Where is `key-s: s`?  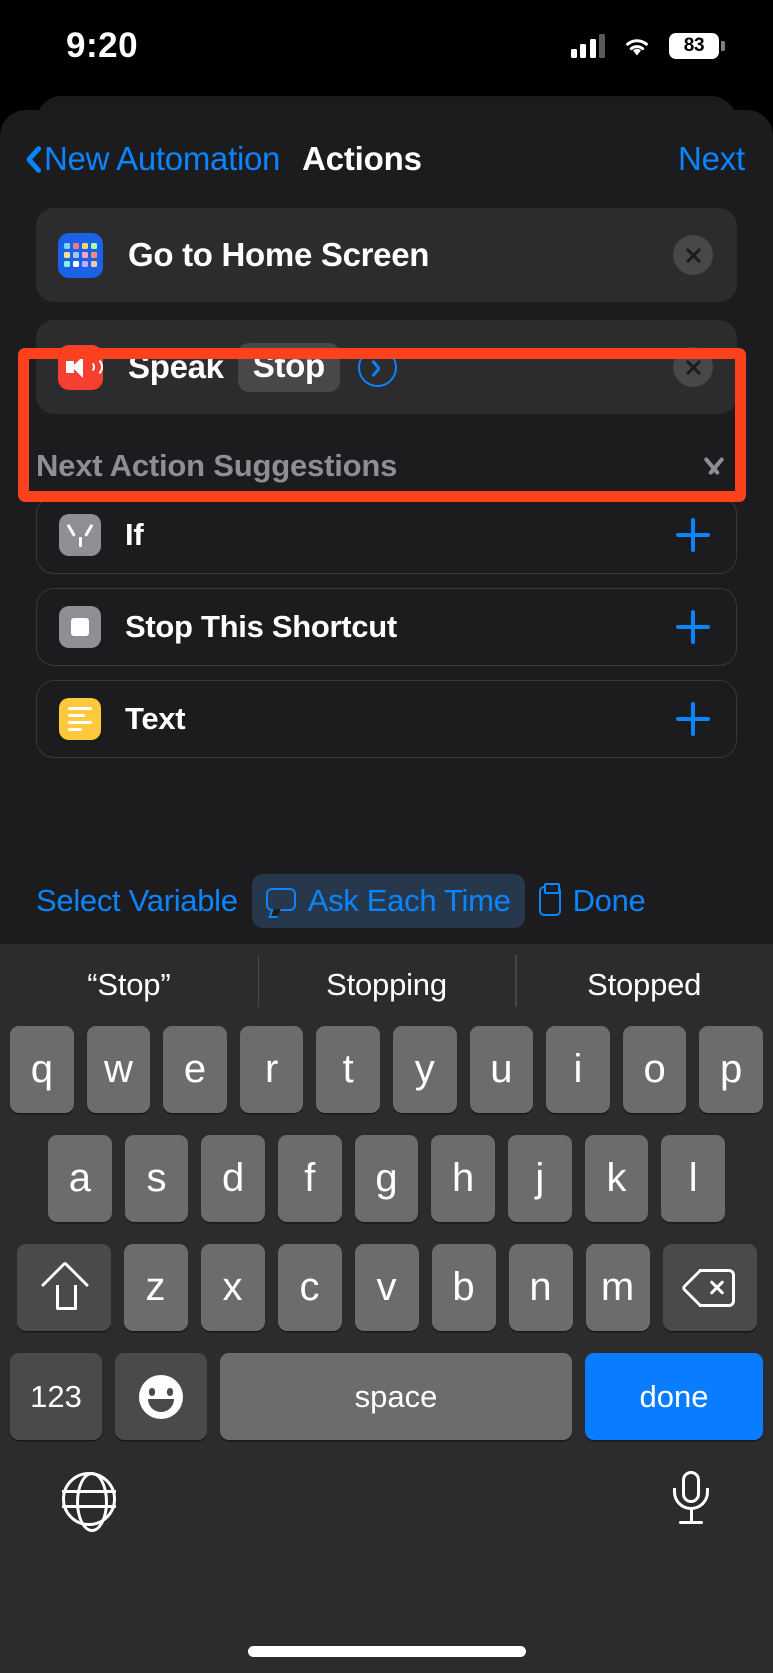 key-s: s is located at coordinates (156, 1178).